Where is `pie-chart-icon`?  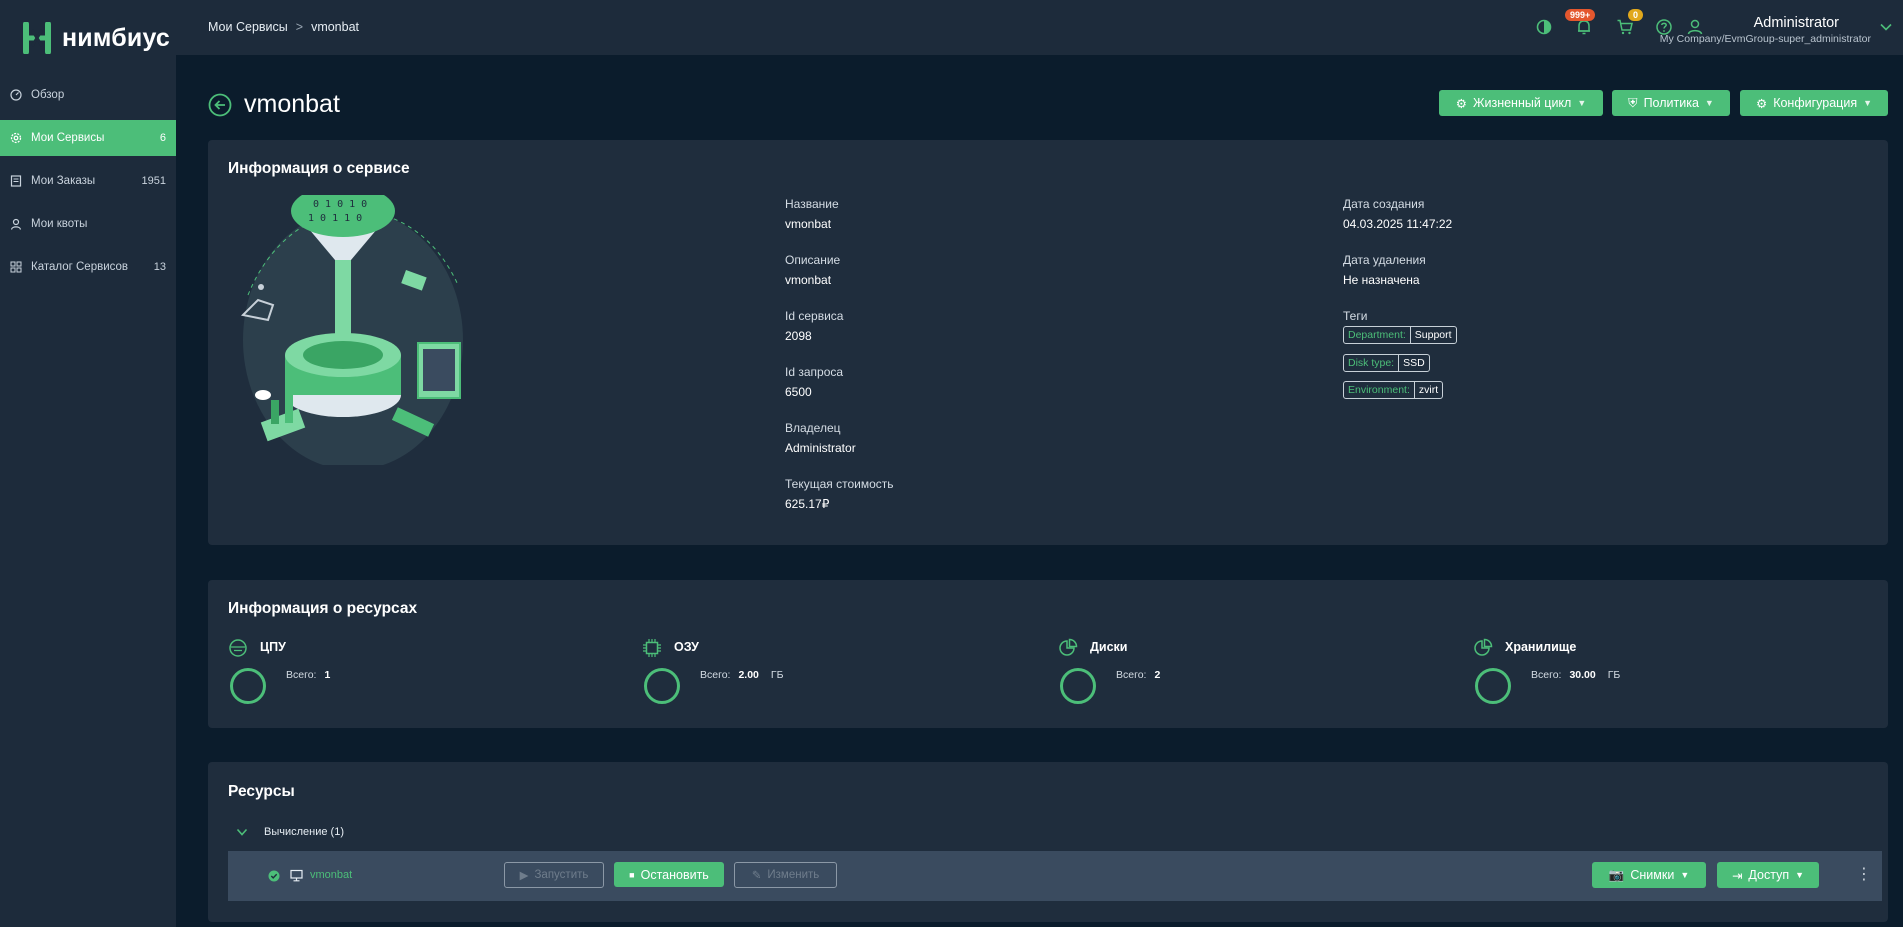 pie-chart-icon is located at coordinates (1483, 647).